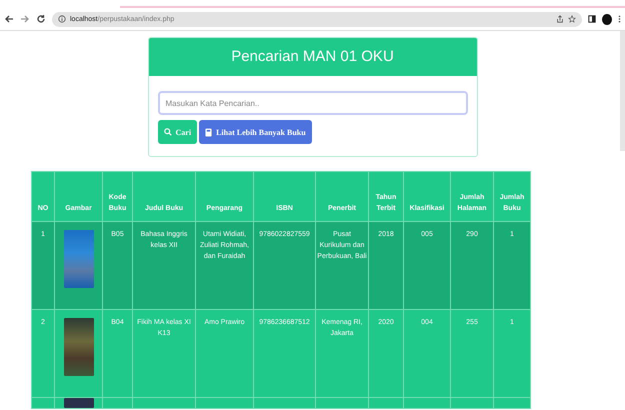 This screenshot has height=410, width=625. Describe the element at coordinates (619, 19) in the screenshot. I see `menu-icon` at that location.